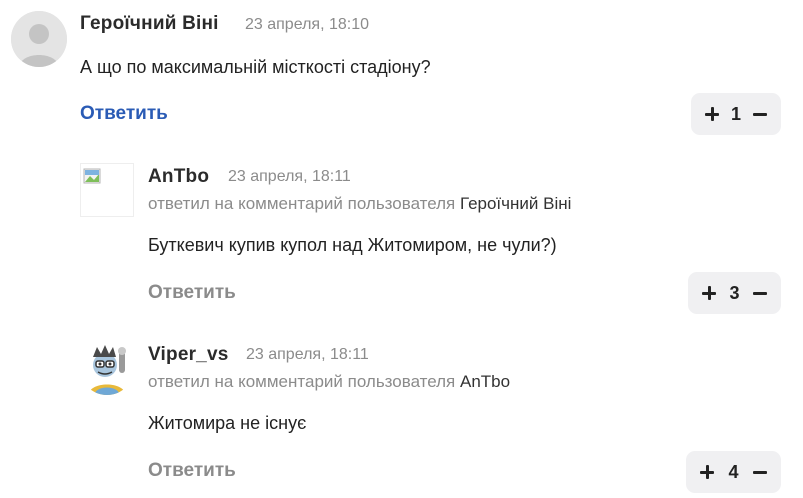 Image resolution: width=803 pixels, height=498 pixels. I want to click on vote-control: 3, so click(734, 293).